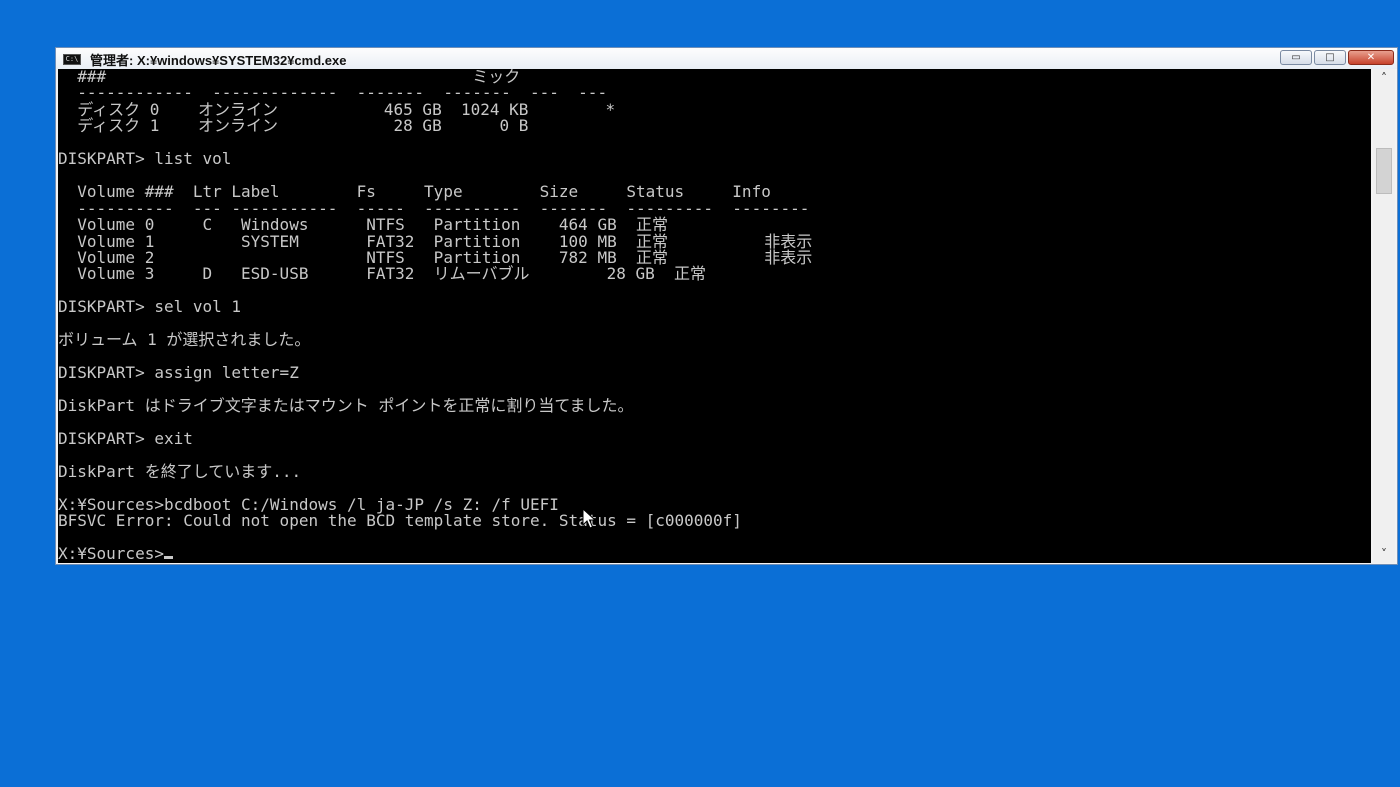 This screenshot has width=1400, height=787. Describe the element at coordinates (168, 558) in the screenshot. I see `text-cursor` at that location.